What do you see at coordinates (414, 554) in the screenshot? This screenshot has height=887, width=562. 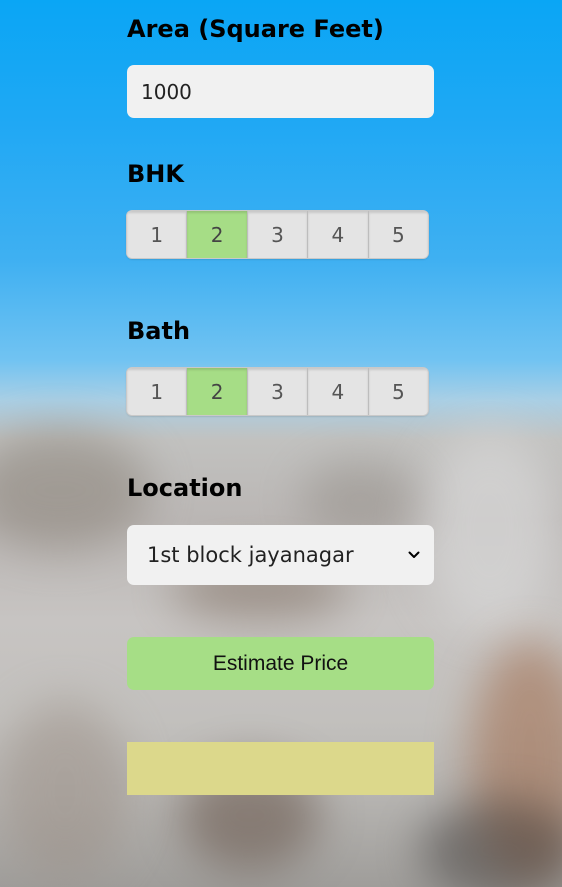 I see `chevron-down-icon` at bounding box center [414, 554].